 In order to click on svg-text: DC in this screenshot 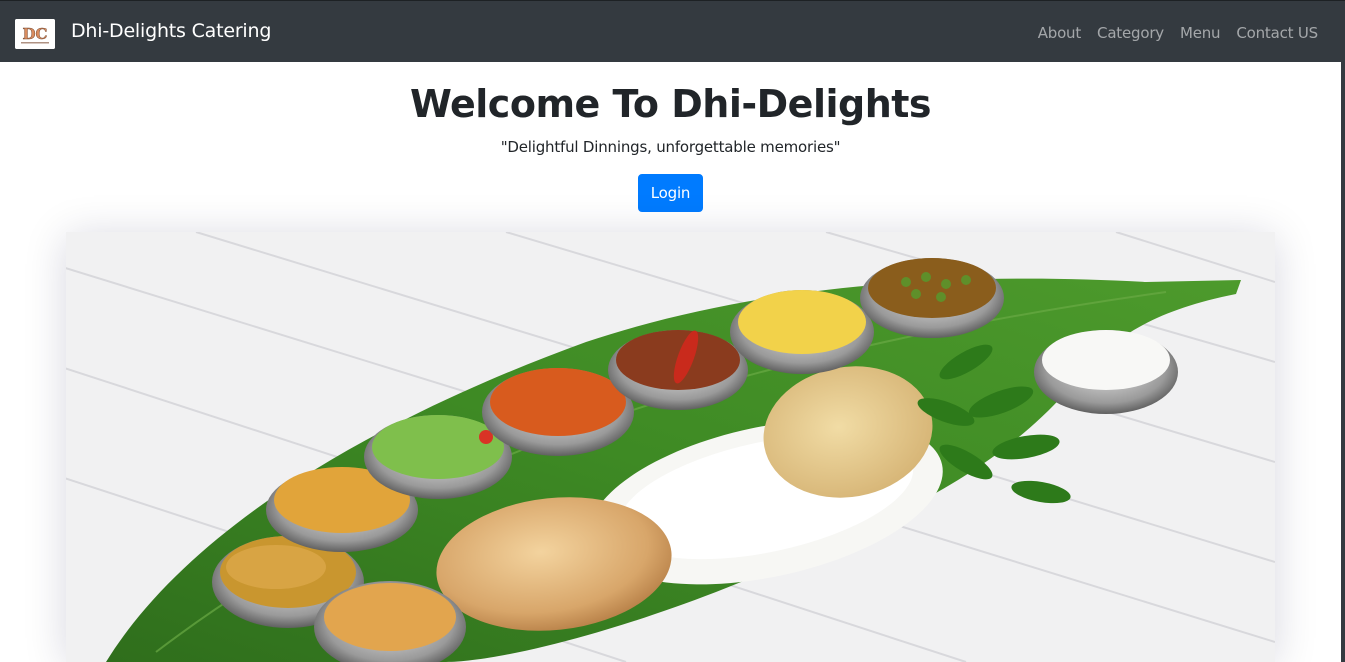, I will do `click(35, 34)`.